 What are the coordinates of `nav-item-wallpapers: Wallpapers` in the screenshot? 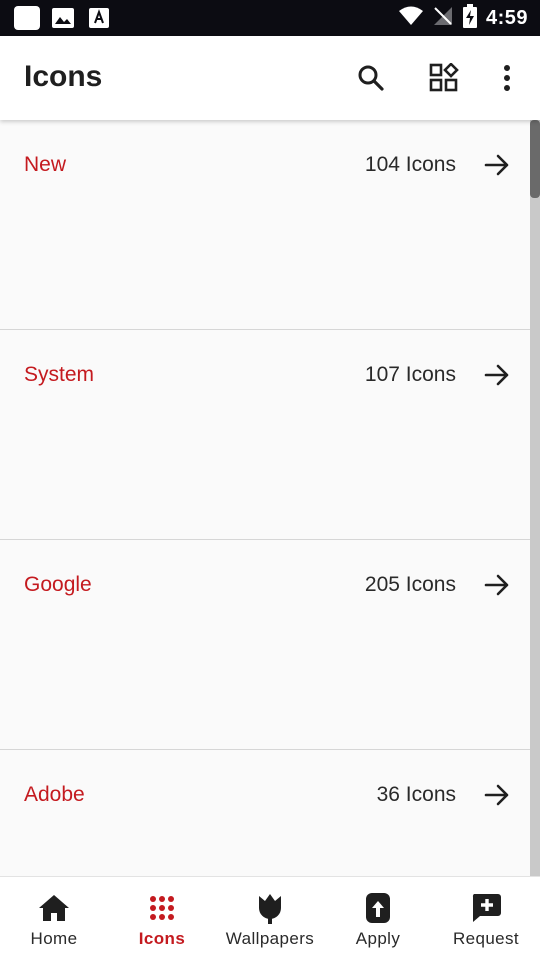 It's located at (270, 918).